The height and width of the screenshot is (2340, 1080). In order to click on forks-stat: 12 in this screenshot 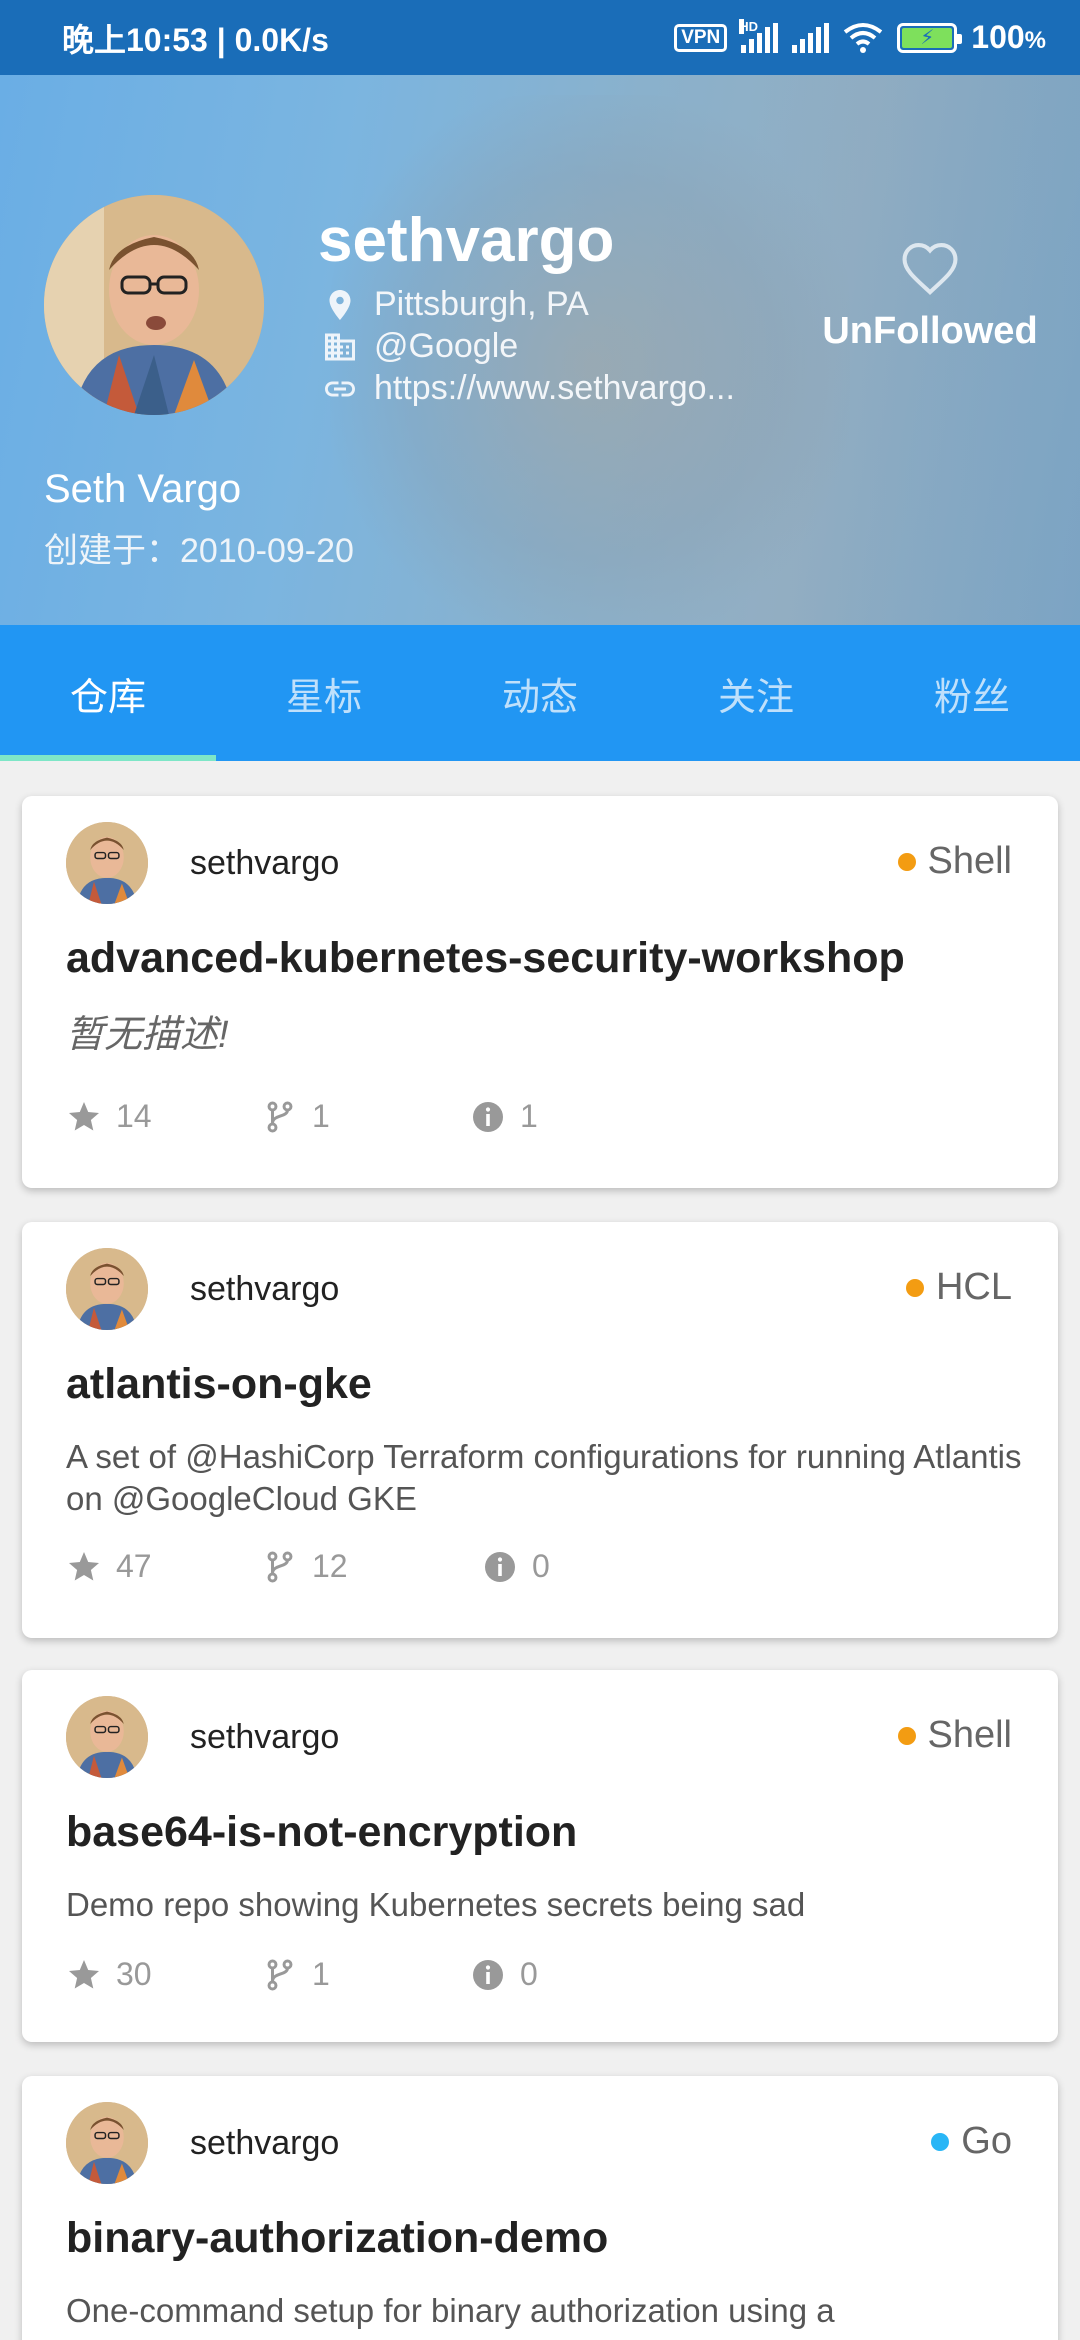, I will do `click(305, 1566)`.